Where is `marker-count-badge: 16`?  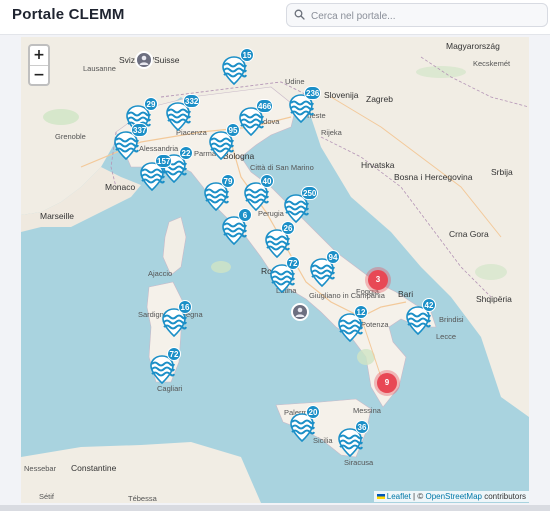 marker-count-badge: 16 is located at coordinates (185, 307).